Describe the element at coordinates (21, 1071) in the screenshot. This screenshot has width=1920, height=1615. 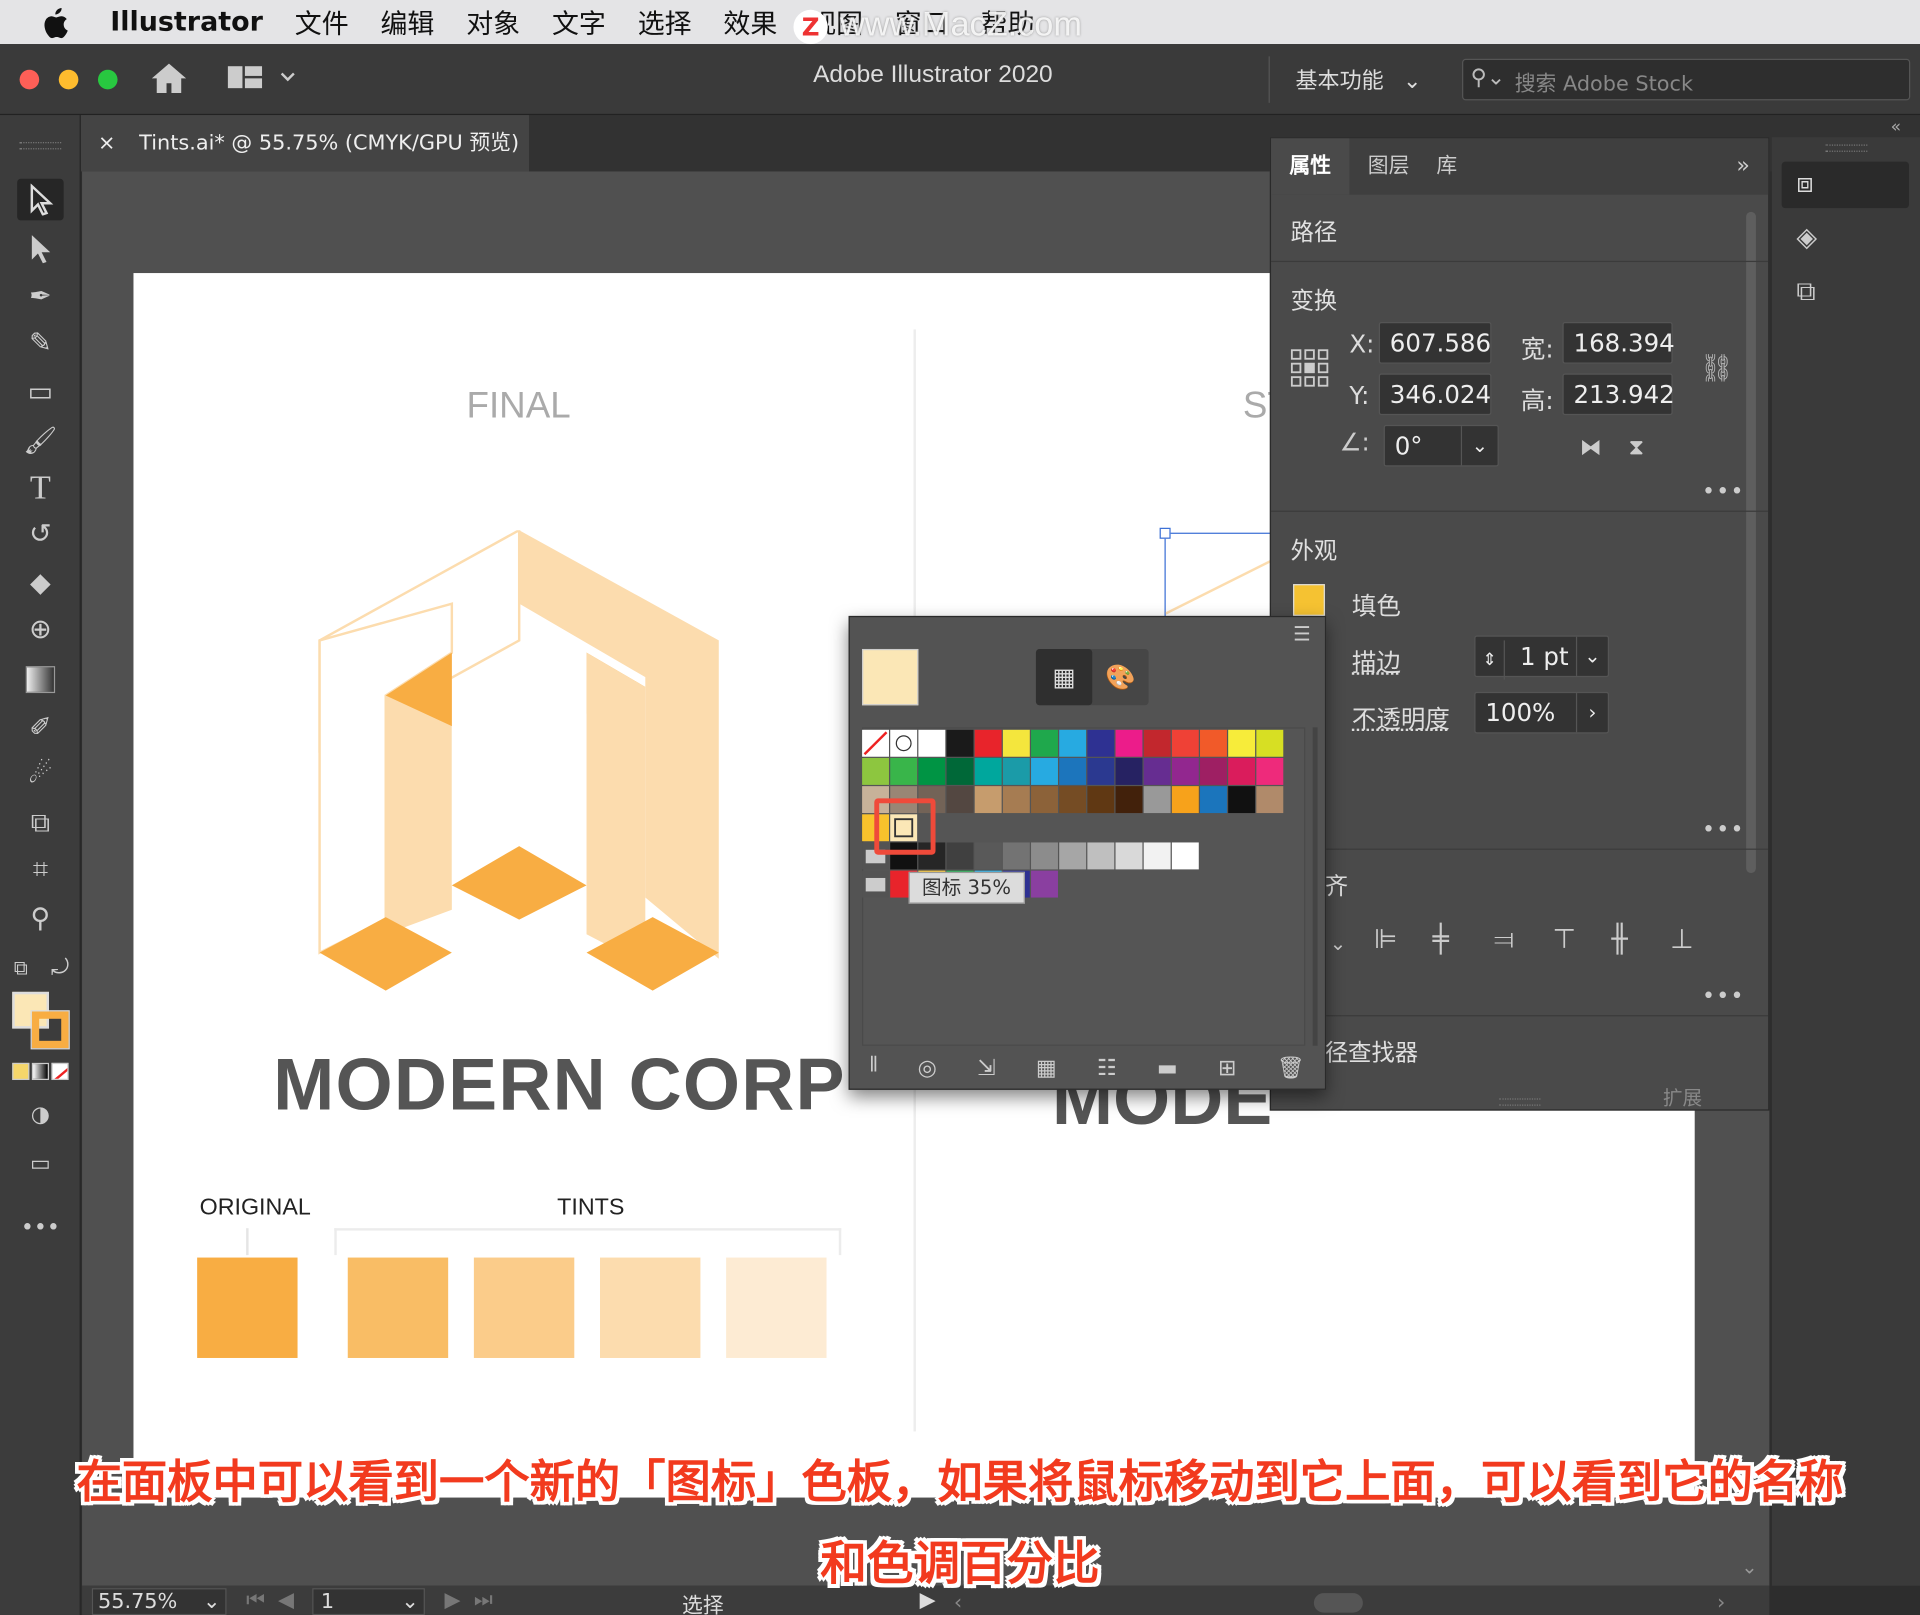
I see `color-mode-icon` at that location.